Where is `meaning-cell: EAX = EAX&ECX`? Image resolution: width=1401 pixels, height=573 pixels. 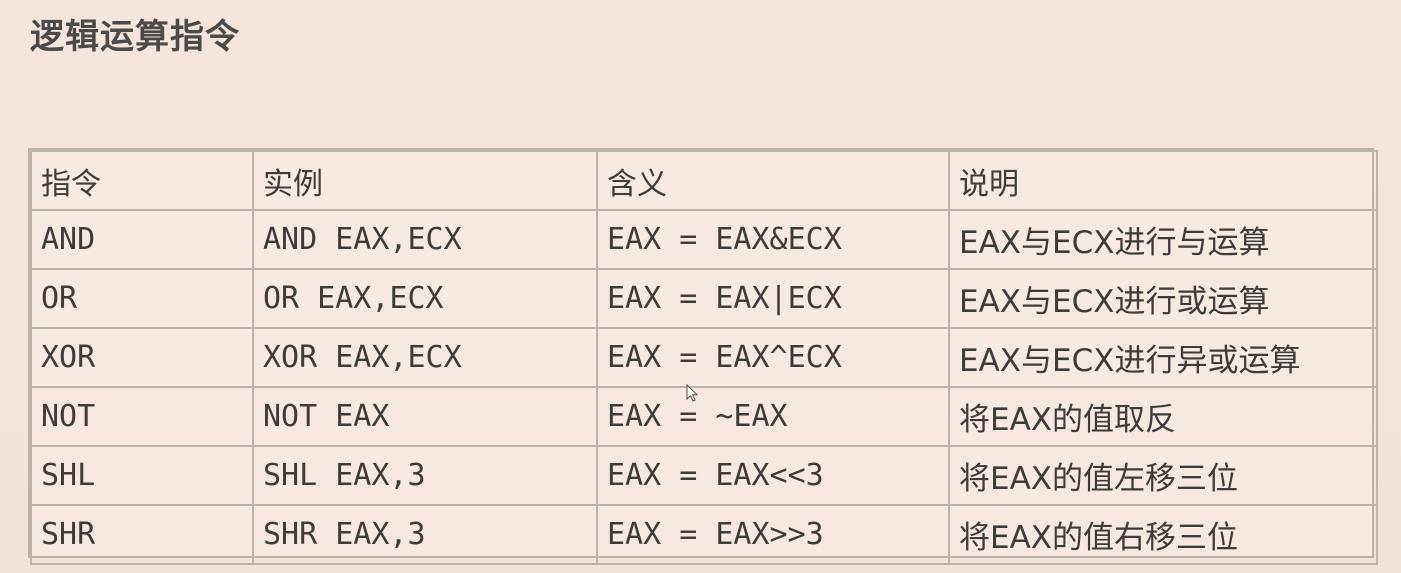 meaning-cell: EAX = EAX&ECX is located at coordinates (773, 239).